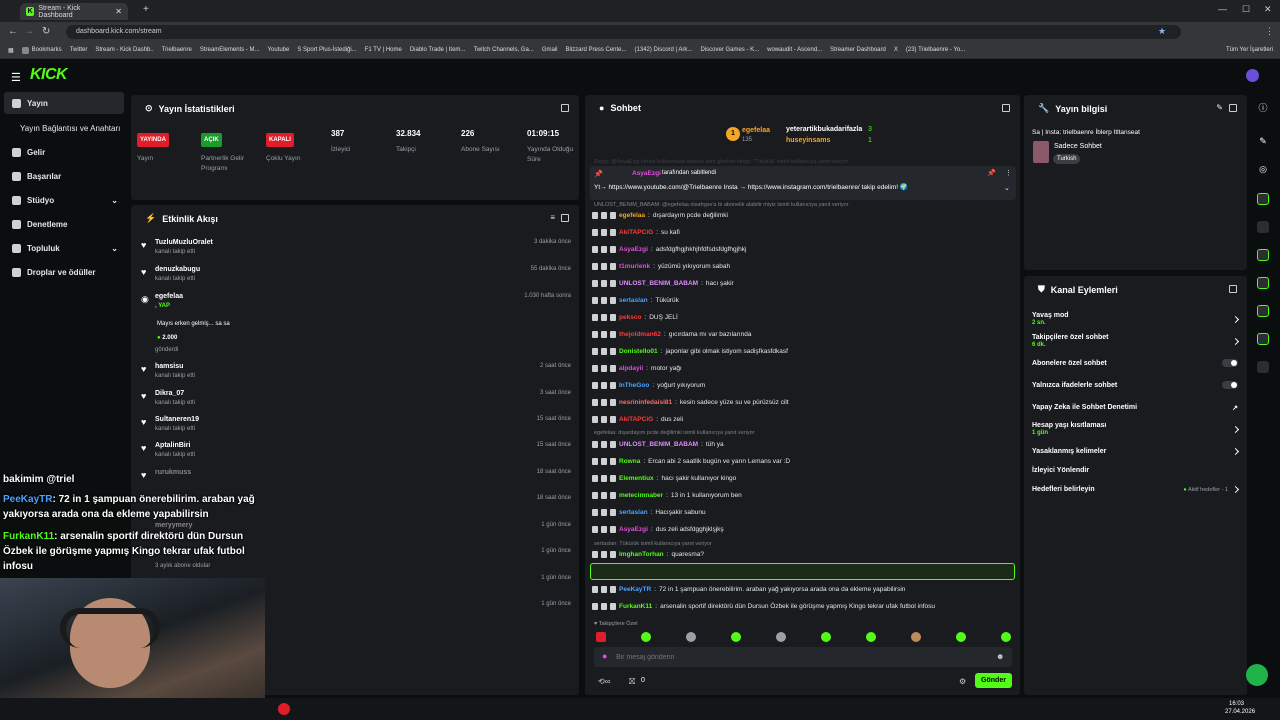 Image resolution: width=1280 pixels, height=720 pixels. Describe the element at coordinates (824, 129) in the screenshot. I see `top-supporter-name: yeterartikbukadarifazla` at that location.